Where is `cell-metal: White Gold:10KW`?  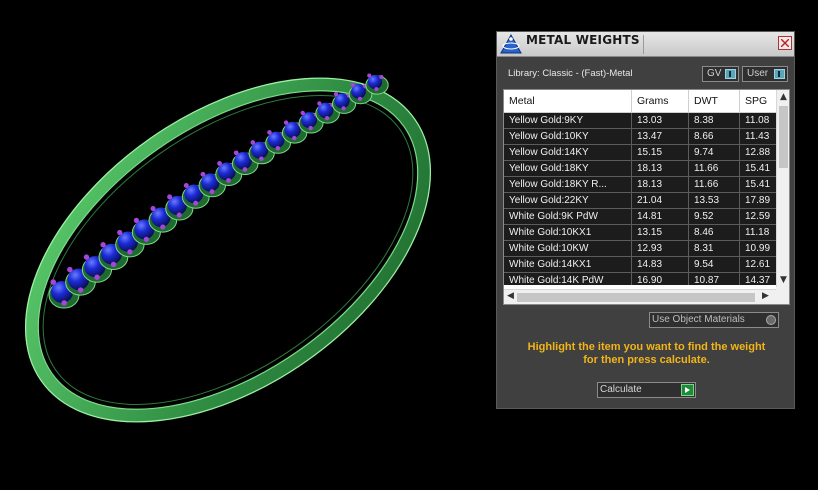
cell-metal: White Gold:10KW is located at coordinates (568, 248).